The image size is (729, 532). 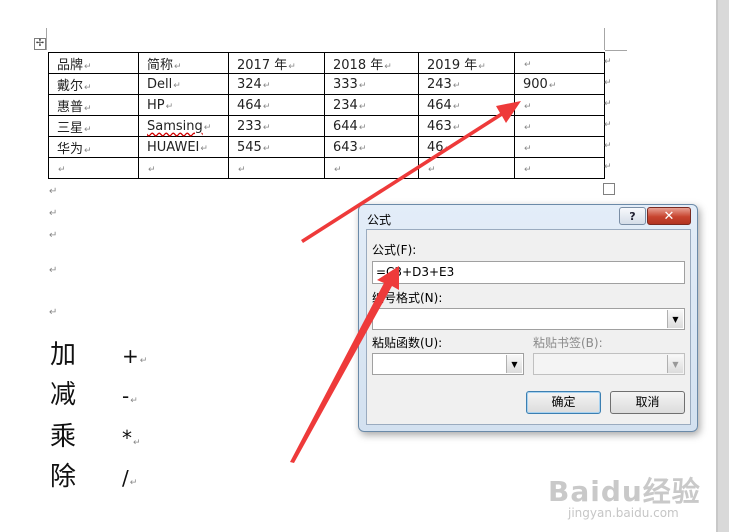 What do you see at coordinates (624, 491) in the screenshot?
I see `watermark-logo: Baidu经验` at bounding box center [624, 491].